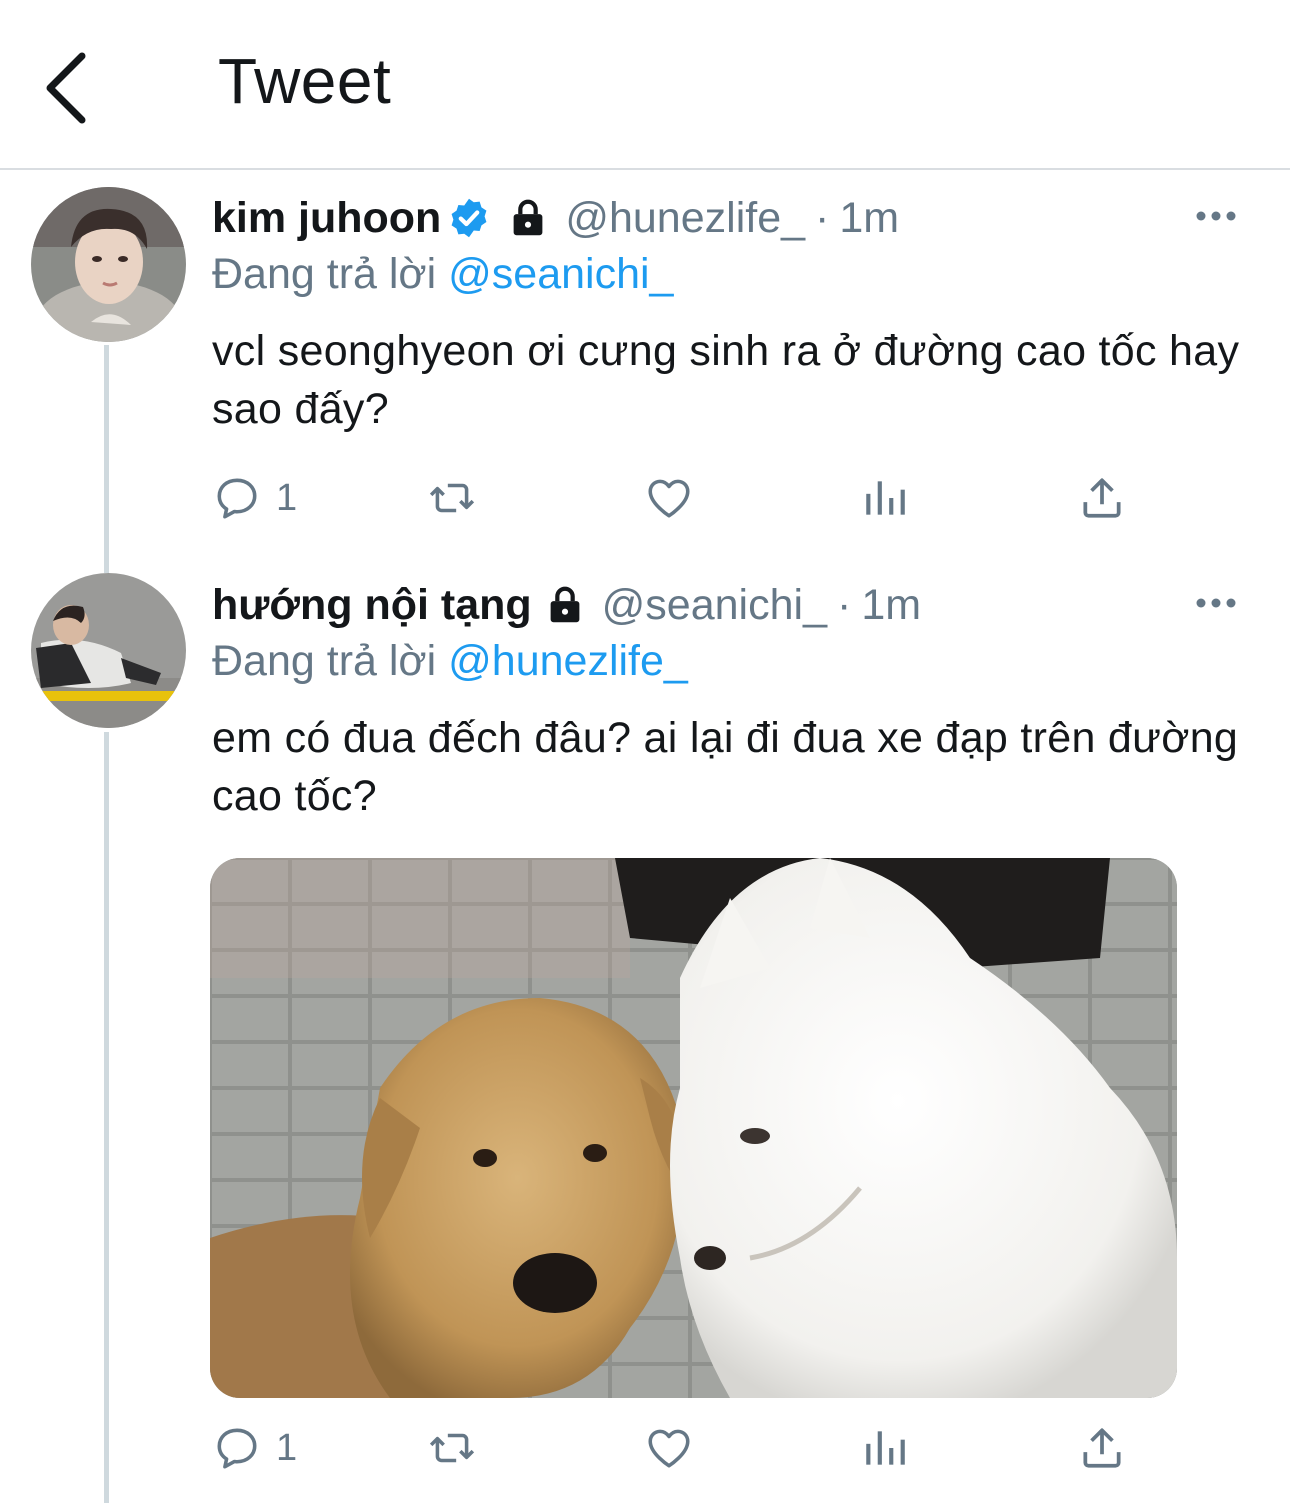  I want to click on chevron-left-icon, so click(66, 88).